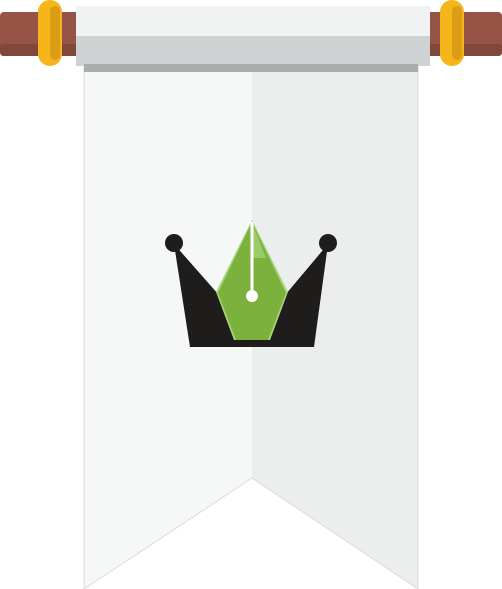 The height and width of the screenshot is (589, 502). I want to click on top-roller, so click(253, 39).